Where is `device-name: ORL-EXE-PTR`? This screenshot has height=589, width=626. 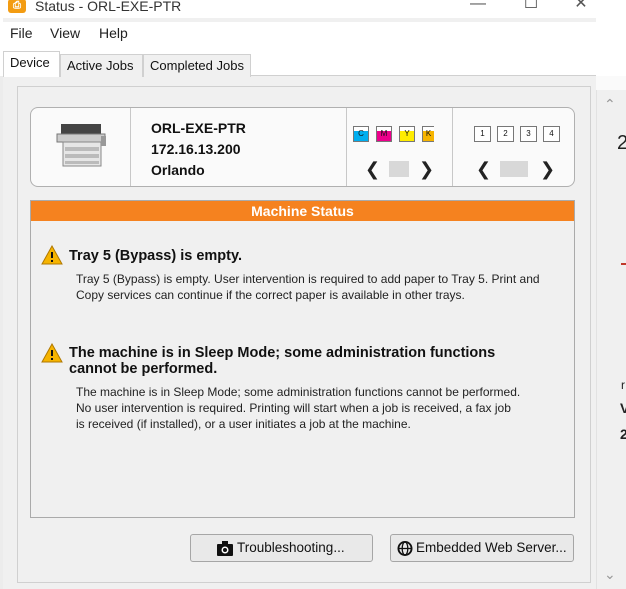 device-name: ORL-EXE-PTR is located at coordinates (198, 128).